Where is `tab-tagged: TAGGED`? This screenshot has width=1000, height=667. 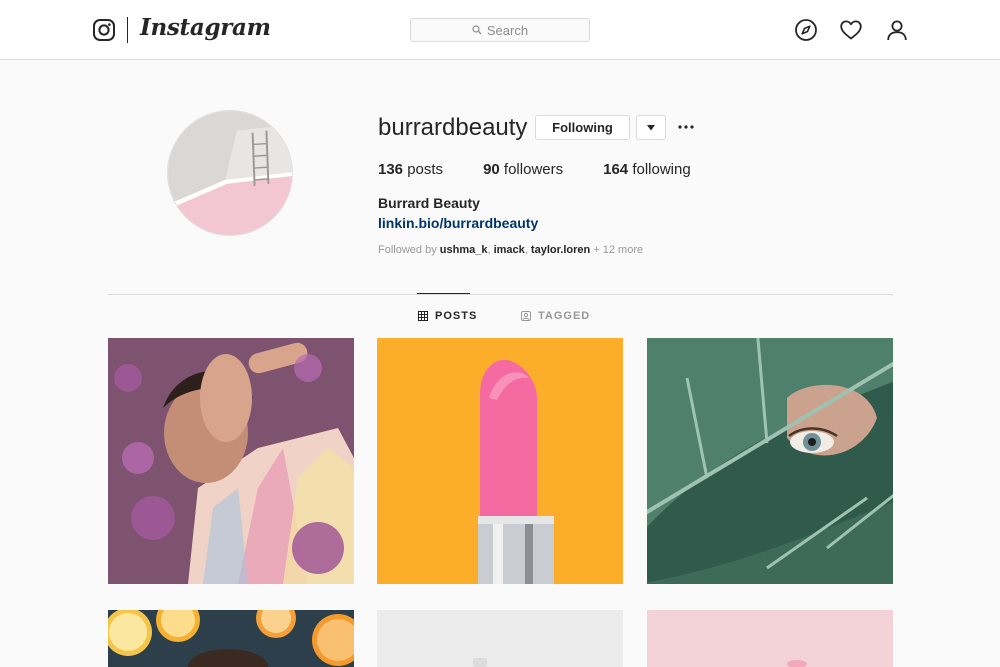 tab-tagged: TAGGED is located at coordinates (555, 316).